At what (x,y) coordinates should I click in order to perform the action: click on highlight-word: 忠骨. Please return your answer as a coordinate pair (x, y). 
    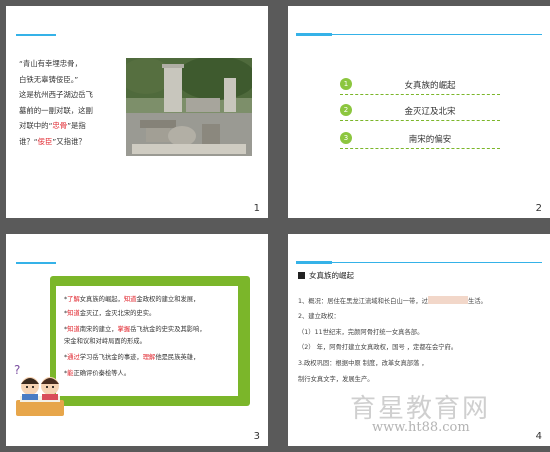
    Looking at the image, I should click on (60, 125).